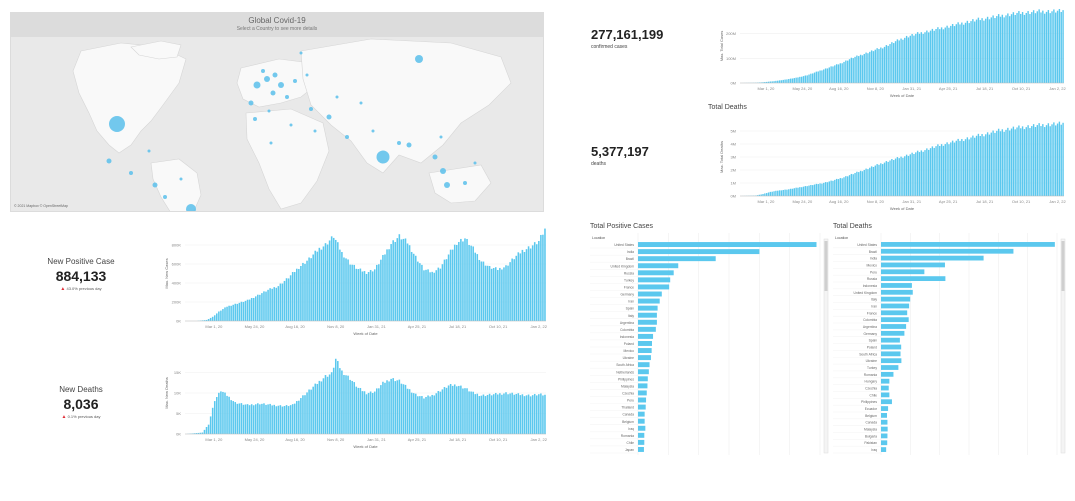 This screenshot has height=501, width=1075. What do you see at coordinates (871, 409) in the screenshot?
I see `country-label: Ecuador` at bounding box center [871, 409].